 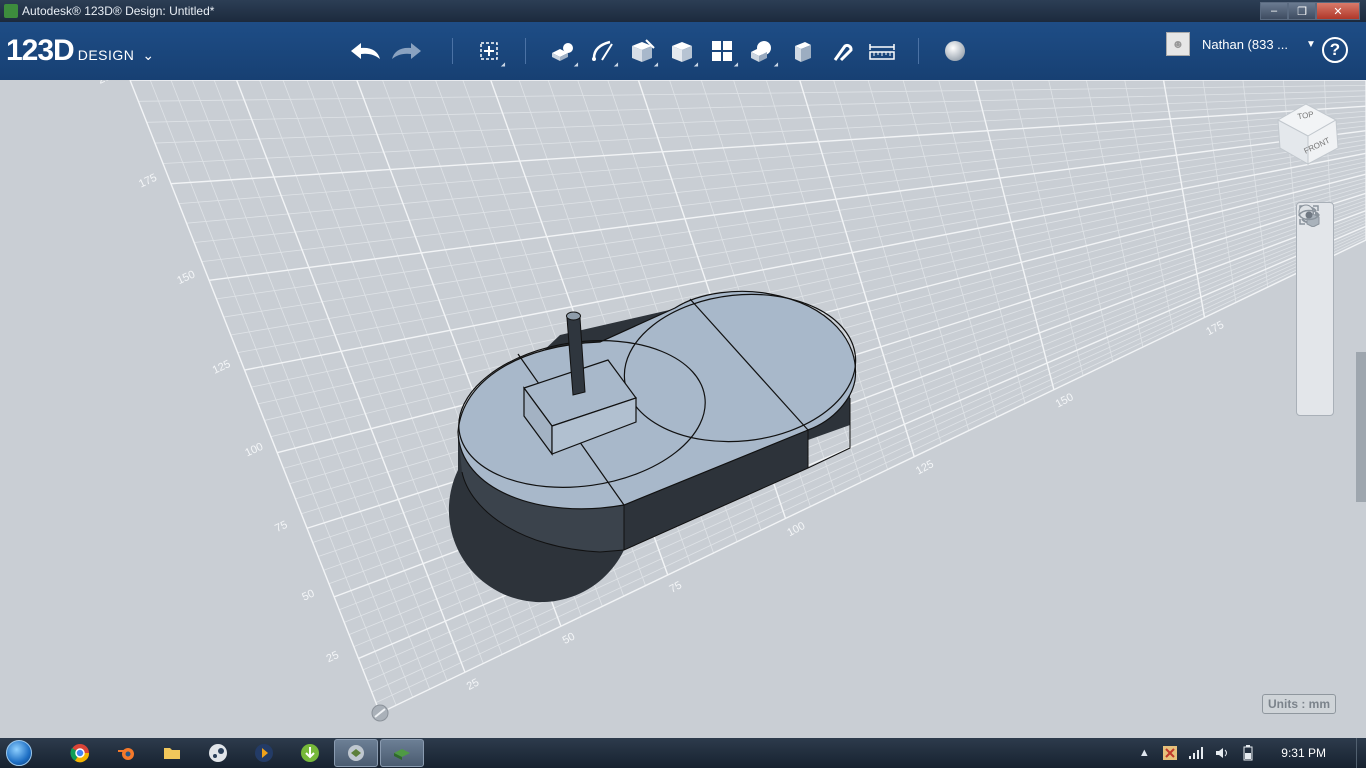 I want to click on window-controls: – ❐ ✕, so click(x=1310, y=11).